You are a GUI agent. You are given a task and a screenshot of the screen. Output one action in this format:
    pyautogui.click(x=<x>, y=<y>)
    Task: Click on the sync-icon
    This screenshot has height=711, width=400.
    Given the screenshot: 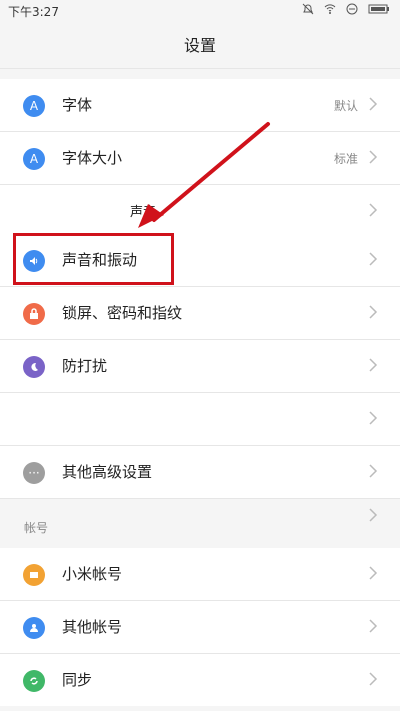 What is the action you would take?
    pyautogui.click(x=34, y=681)
    